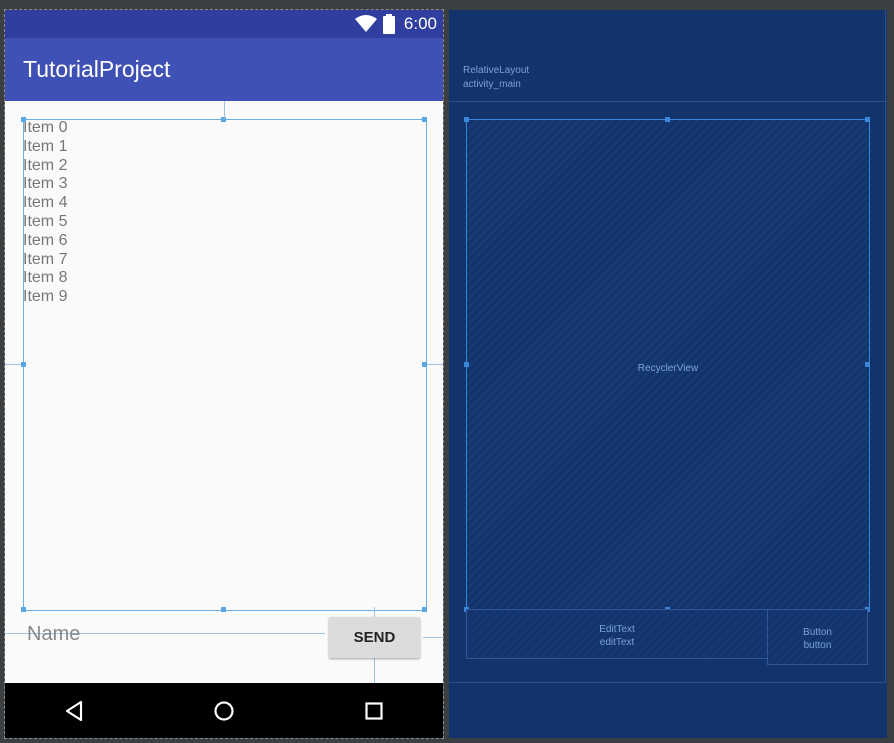  Describe the element at coordinates (374, 670) in the screenshot. I see `button-constraint-bottom` at that location.